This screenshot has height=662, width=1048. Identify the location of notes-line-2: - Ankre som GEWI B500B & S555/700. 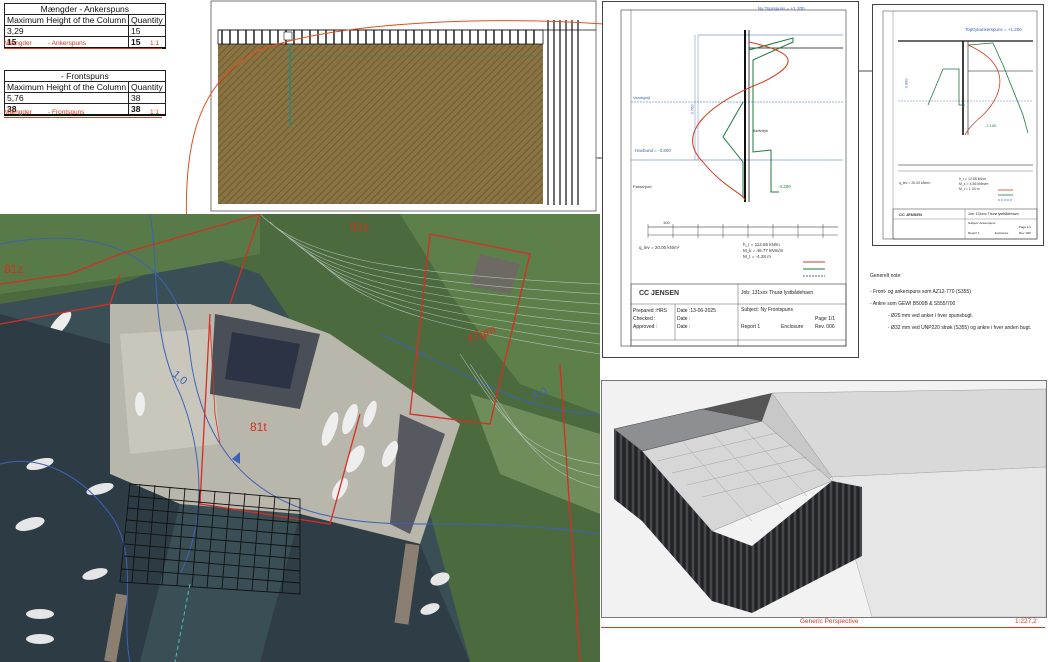
(913, 304).